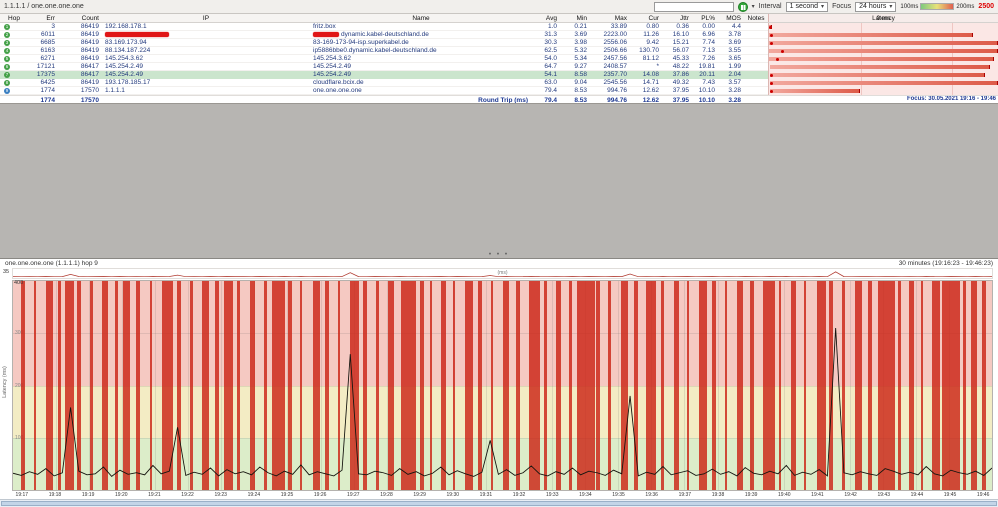  Describe the element at coordinates (756, 99) in the screenshot. I see `summary-notes-cell` at that location.